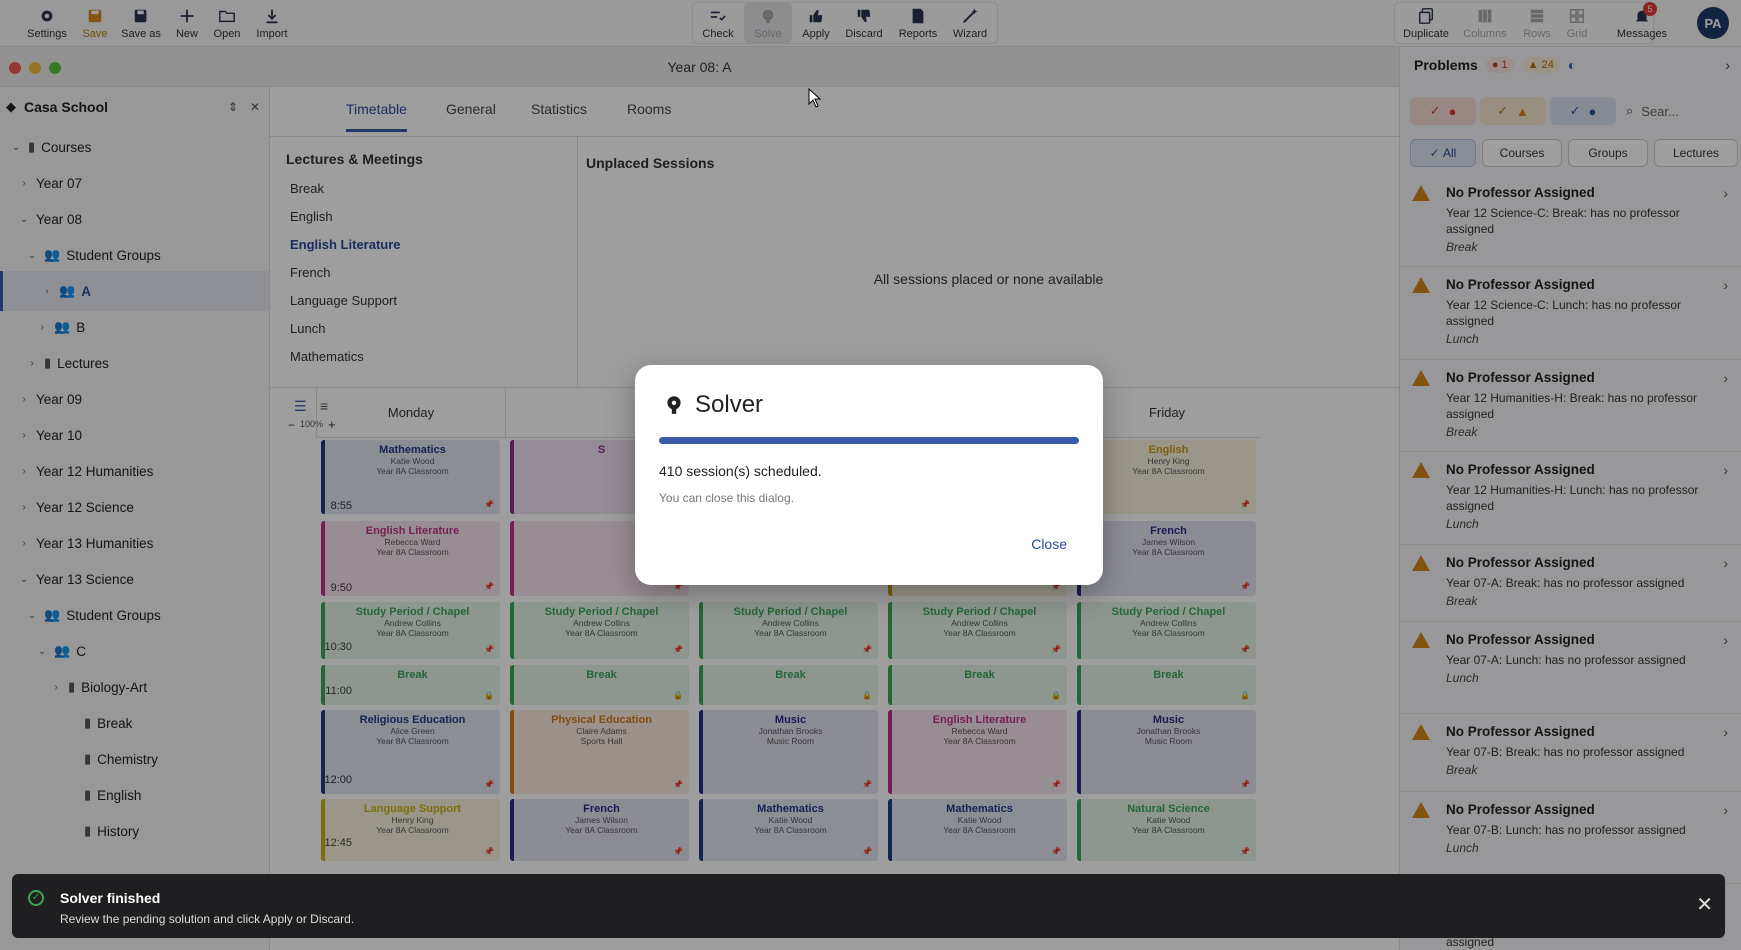 The image size is (1741, 950). Describe the element at coordinates (1704, 904) in the screenshot. I see `close-toast-icon: ✕` at that location.